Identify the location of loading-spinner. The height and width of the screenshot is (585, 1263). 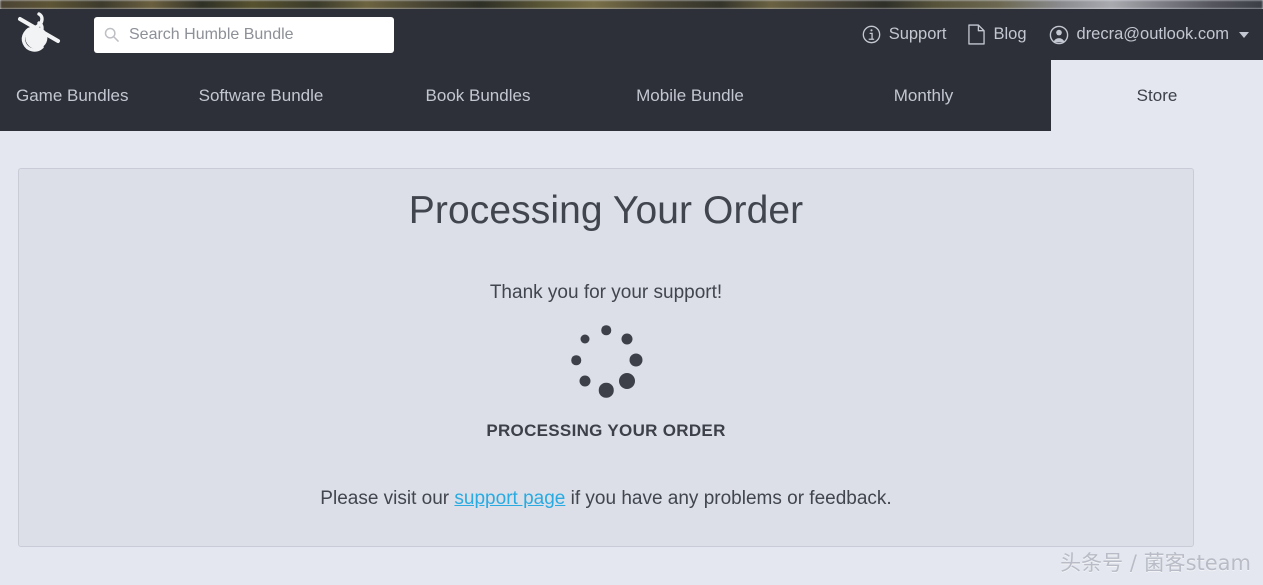
(606, 360).